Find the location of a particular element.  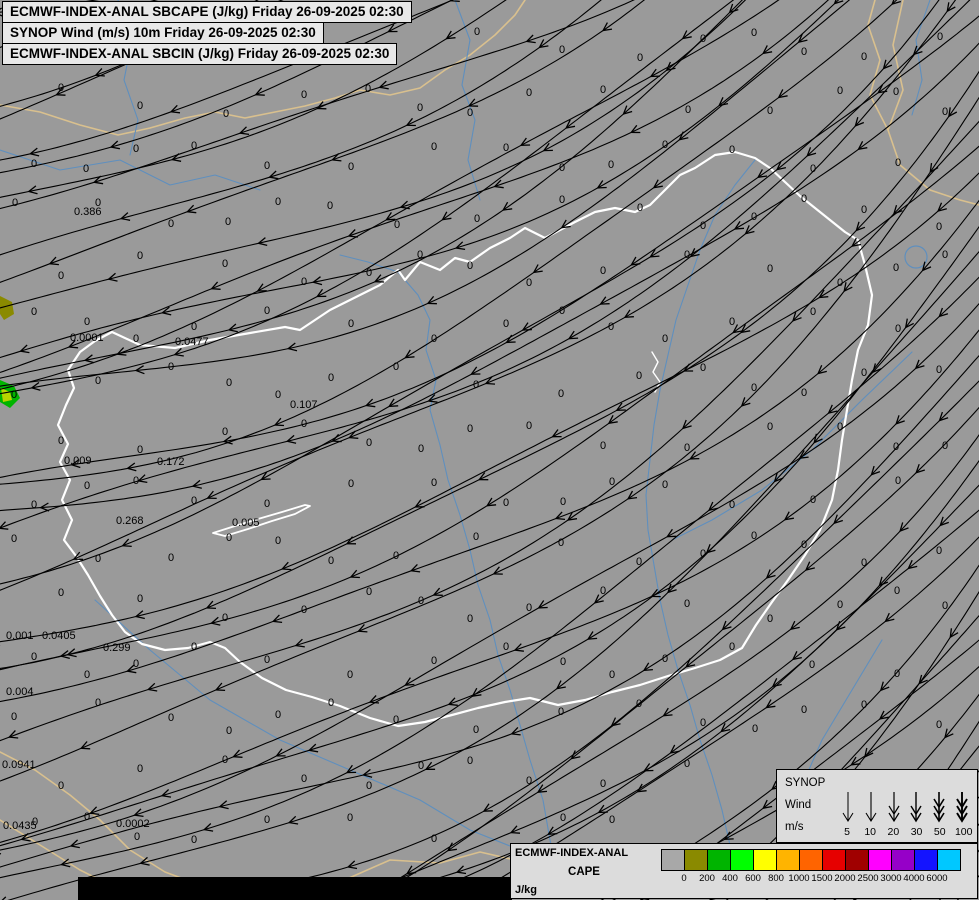

contour-value-label: 0.299 is located at coordinates (117, 648).